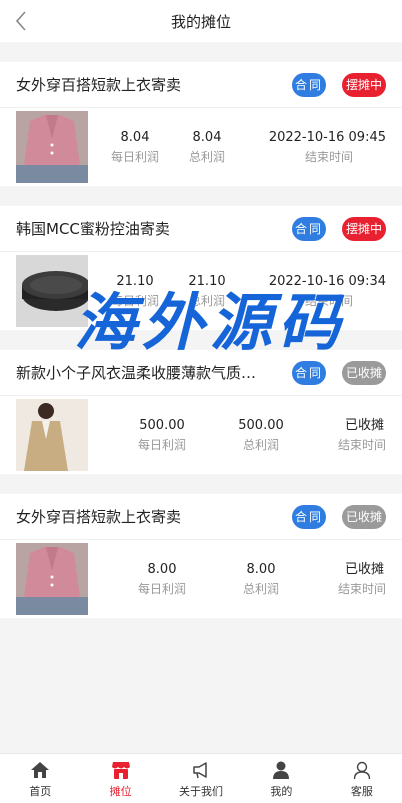  I want to click on tab-stall: 摊位, so click(120, 778).